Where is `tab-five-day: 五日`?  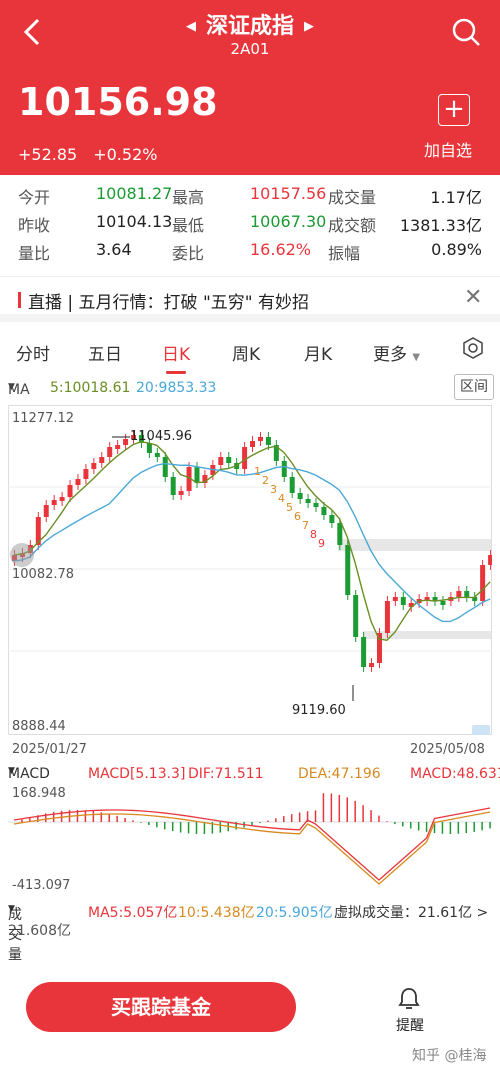 tab-five-day: 五日 is located at coordinates (105, 352).